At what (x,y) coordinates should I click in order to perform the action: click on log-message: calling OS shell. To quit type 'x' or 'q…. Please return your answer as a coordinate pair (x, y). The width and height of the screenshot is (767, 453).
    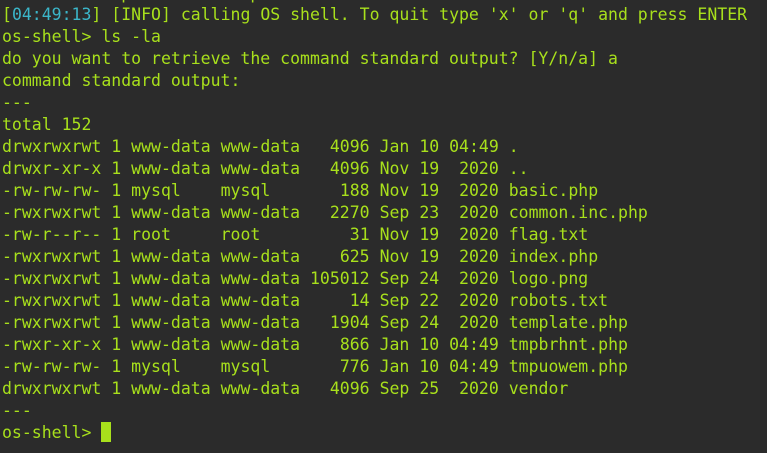
    Looking at the image, I should click on (459, 14).